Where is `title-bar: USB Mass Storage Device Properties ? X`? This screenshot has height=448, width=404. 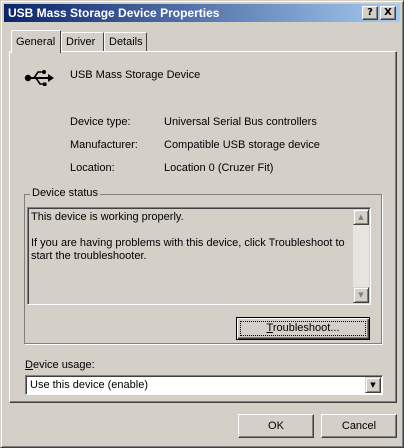 title-bar: USB Mass Storage Device Properties ? X is located at coordinates (202, 13).